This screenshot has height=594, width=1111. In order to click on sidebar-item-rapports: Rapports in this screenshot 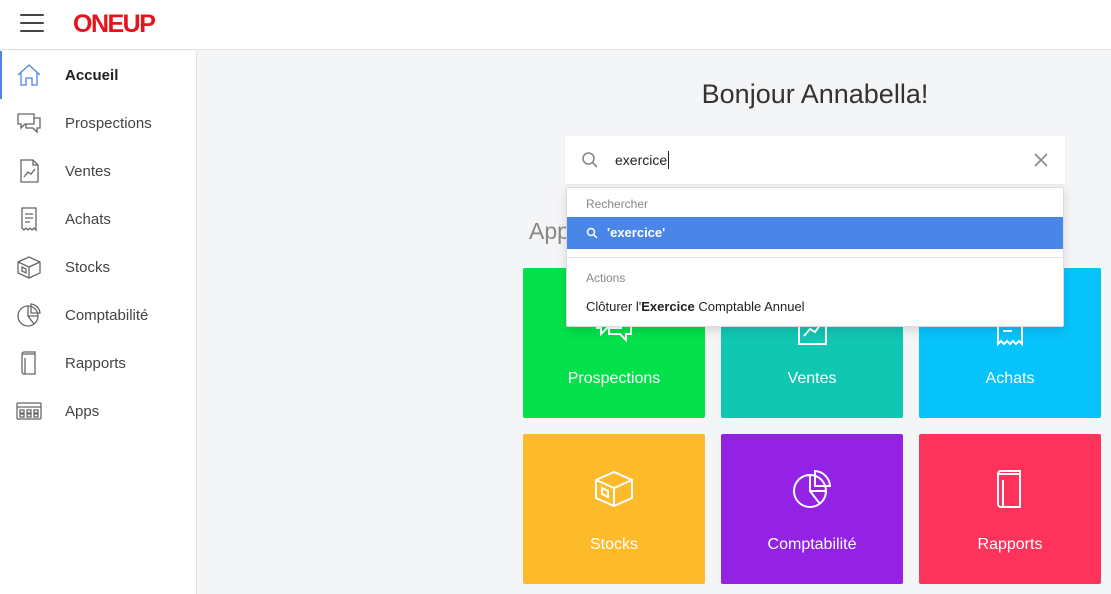, I will do `click(98, 363)`.